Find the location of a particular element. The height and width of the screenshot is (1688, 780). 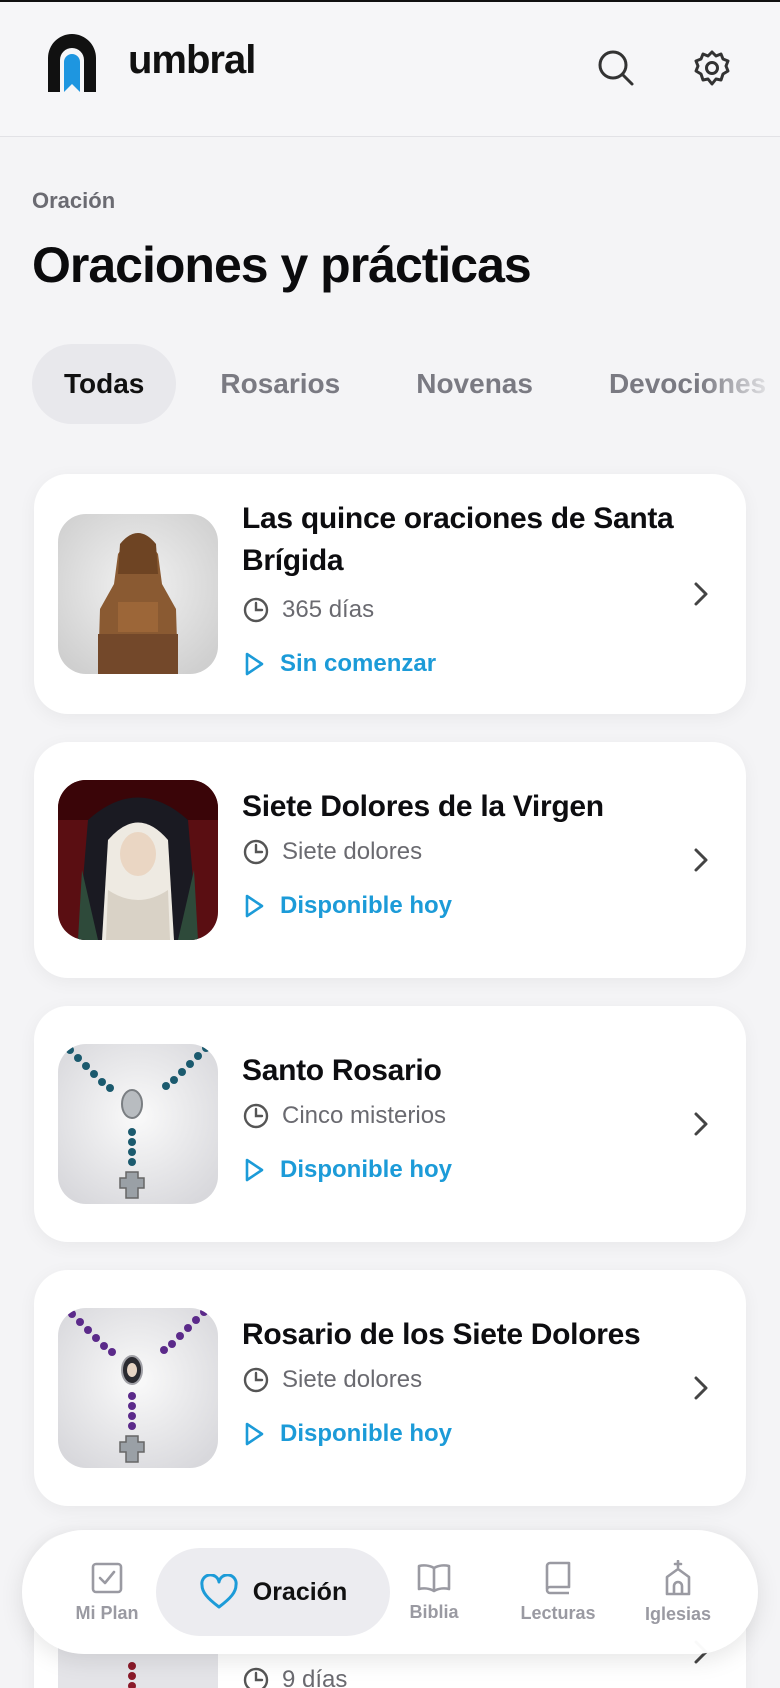

nav-label: Mi Plan is located at coordinates (107, 1612).